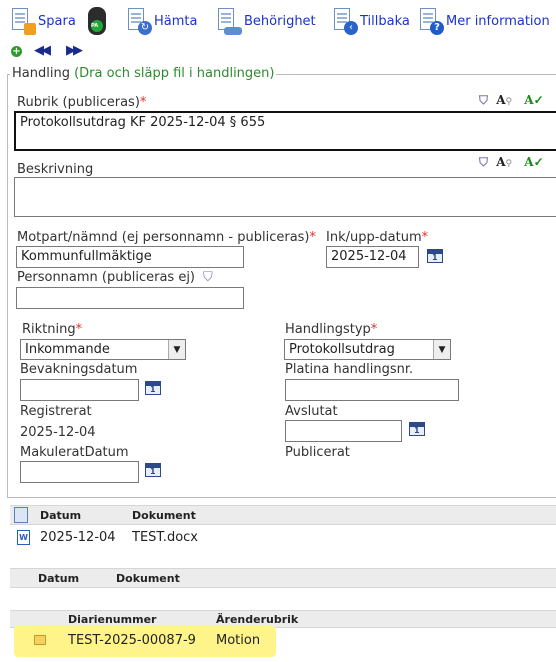 This screenshot has width=556, height=662. What do you see at coordinates (148, 578) in the screenshot?
I see `docs-col-document: Dokument` at bounding box center [148, 578].